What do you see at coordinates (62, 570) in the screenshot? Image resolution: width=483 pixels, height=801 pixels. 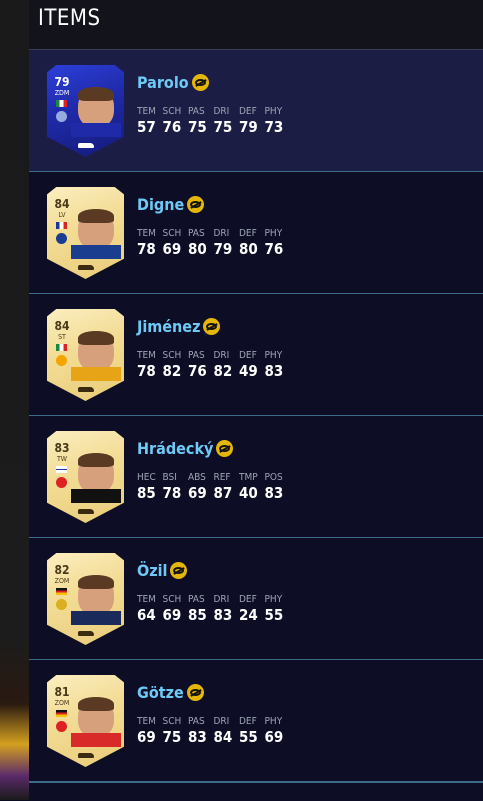 I see `card-rating: 82` at bounding box center [62, 570].